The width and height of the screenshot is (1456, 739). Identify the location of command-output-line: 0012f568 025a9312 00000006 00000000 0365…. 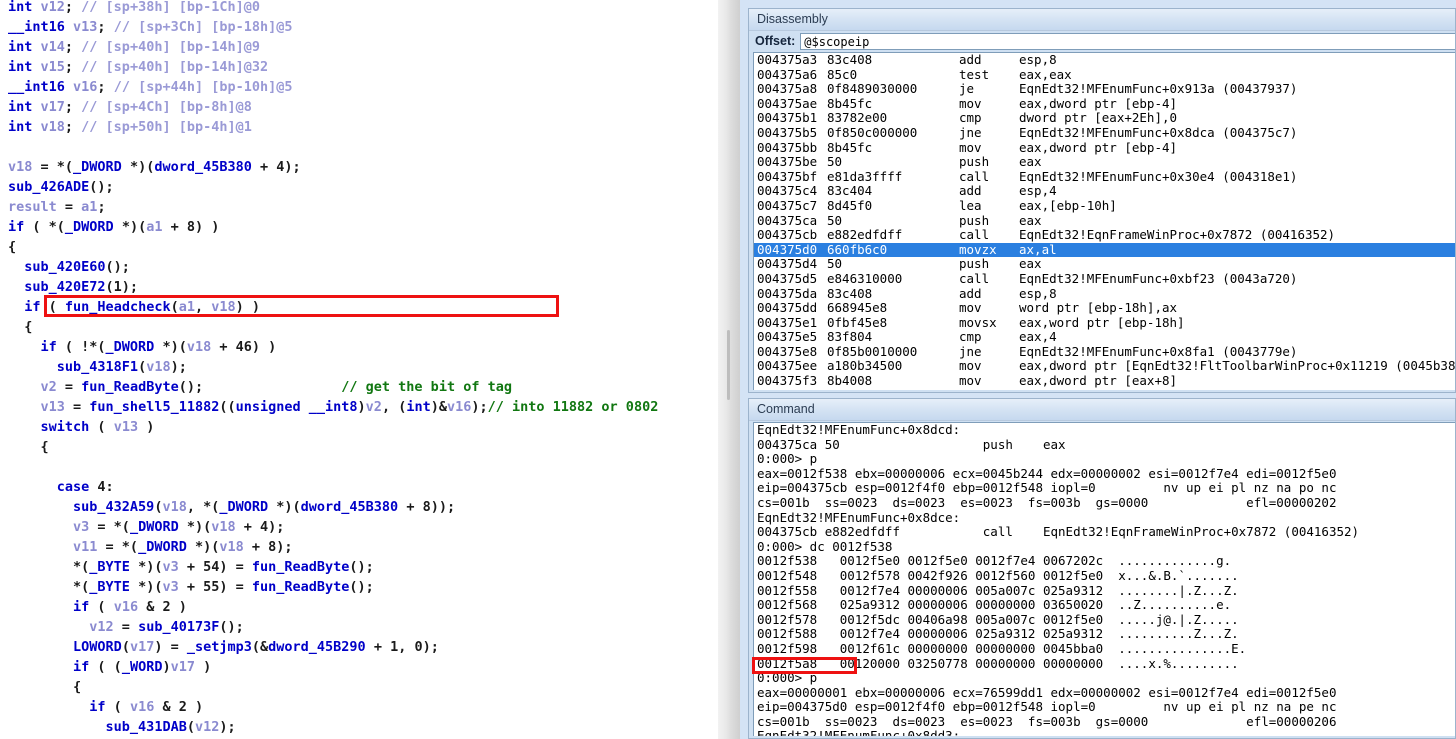
(1104, 605).